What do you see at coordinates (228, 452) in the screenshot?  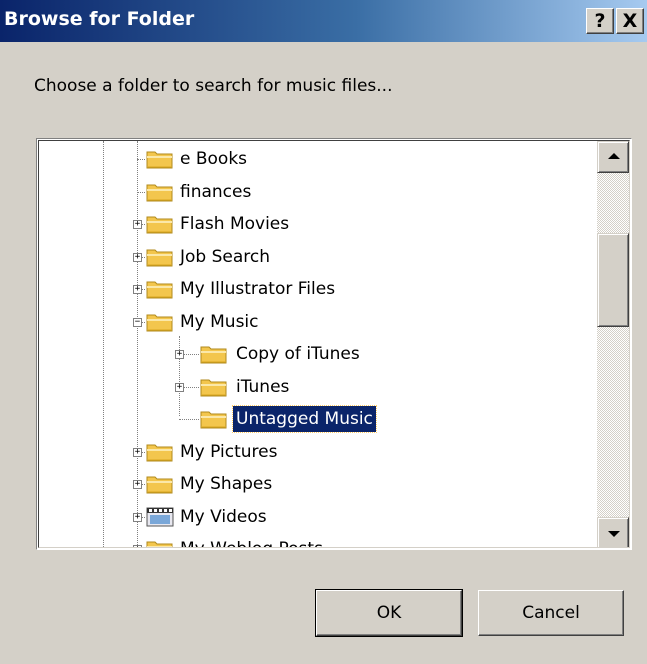 I see `tree-item-label: My Pictures` at bounding box center [228, 452].